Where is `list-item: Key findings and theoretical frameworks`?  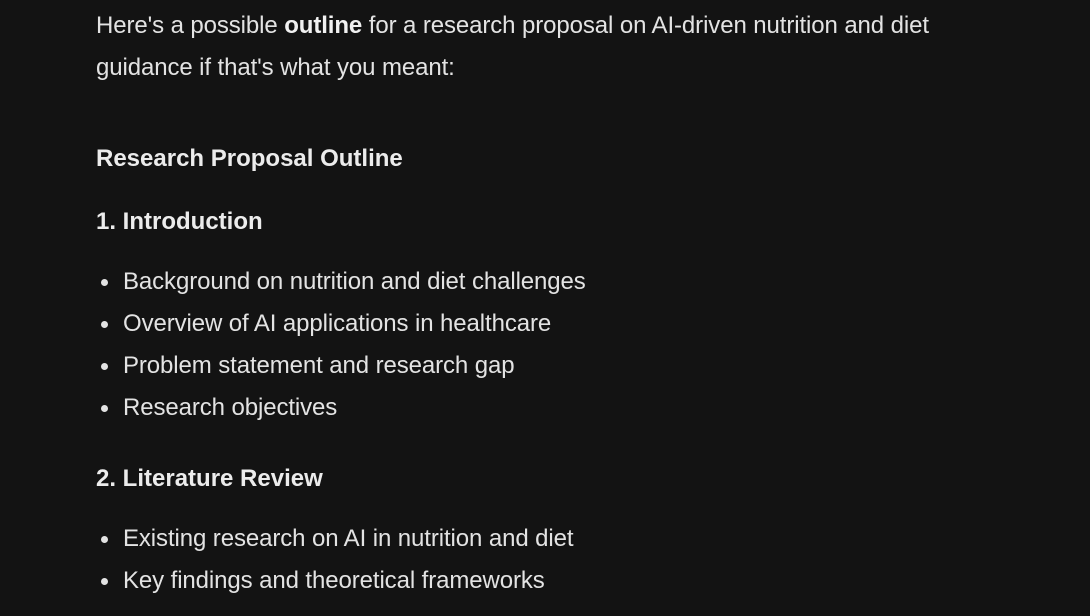
list-item: Key findings and theoretical frameworks is located at coordinates (546, 581).